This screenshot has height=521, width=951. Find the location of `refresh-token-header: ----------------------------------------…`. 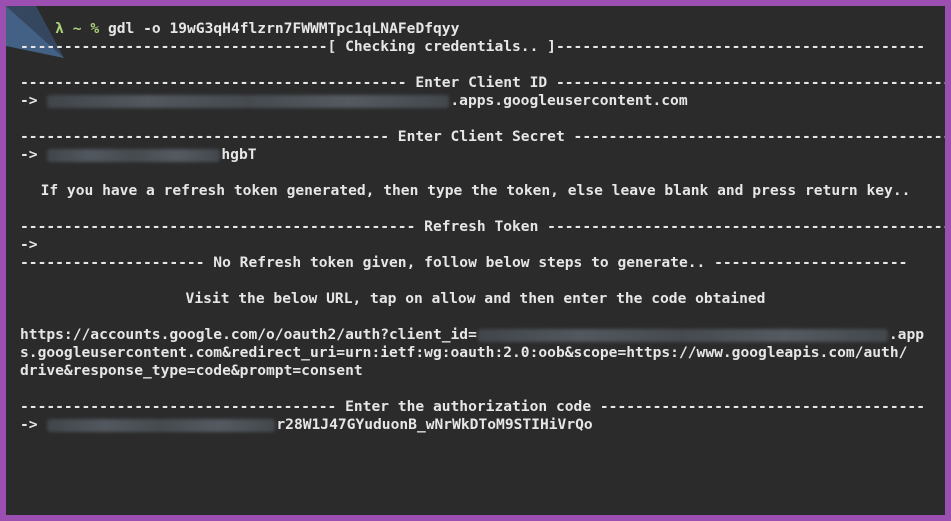

refresh-token-header: ----------------------------------------… is located at coordinates (482, 226).